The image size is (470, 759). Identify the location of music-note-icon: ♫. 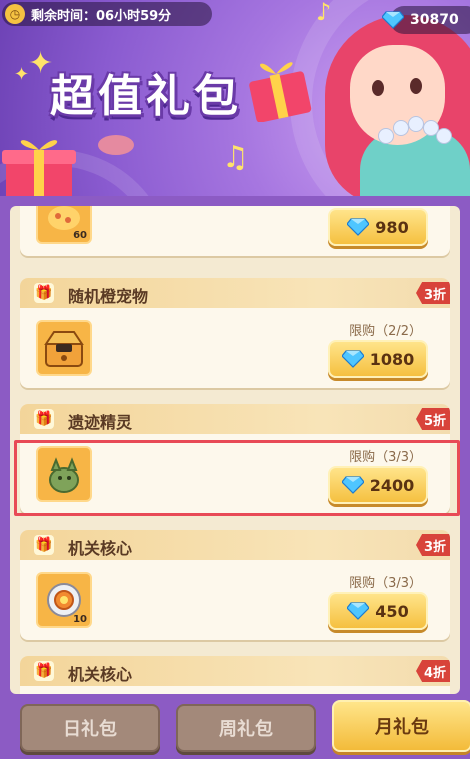
(235, 157).